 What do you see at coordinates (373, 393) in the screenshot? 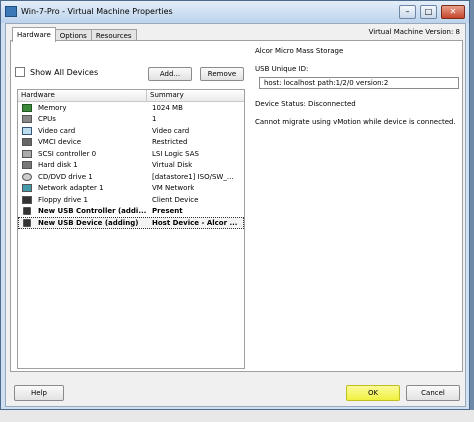
I see `ok-button: OK` at bounding box center [373, 393].